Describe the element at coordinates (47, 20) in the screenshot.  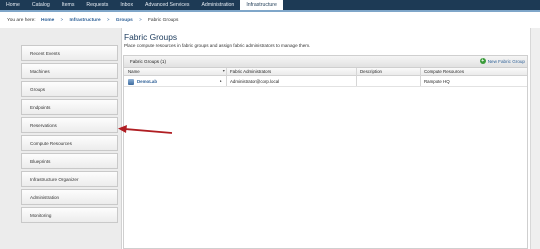
I see `breadcrumb-home: Home` at that location.